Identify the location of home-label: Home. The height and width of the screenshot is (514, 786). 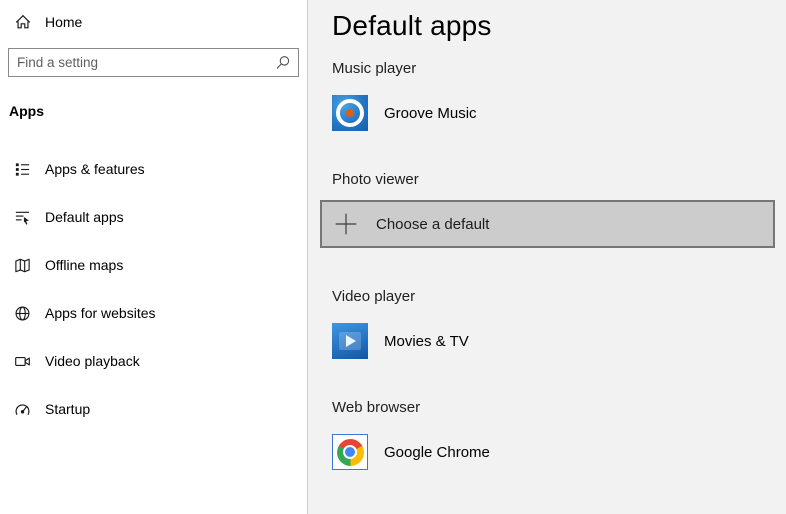
(64, 22).